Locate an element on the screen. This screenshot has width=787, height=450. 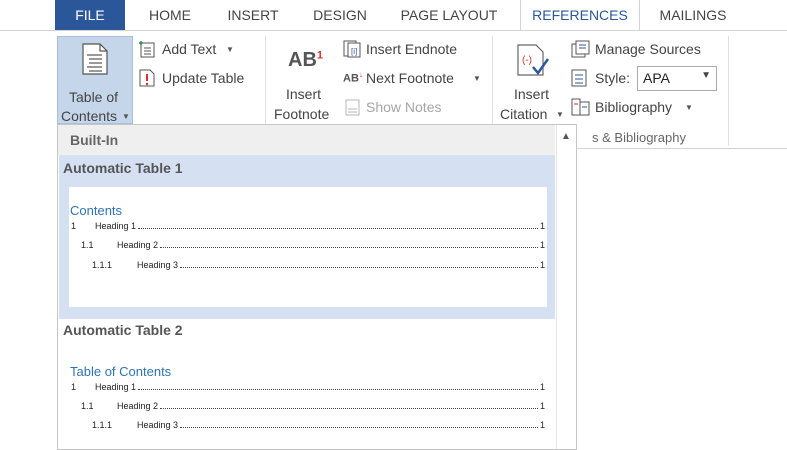
bibliography-icon is located at coordinates (581, 107).